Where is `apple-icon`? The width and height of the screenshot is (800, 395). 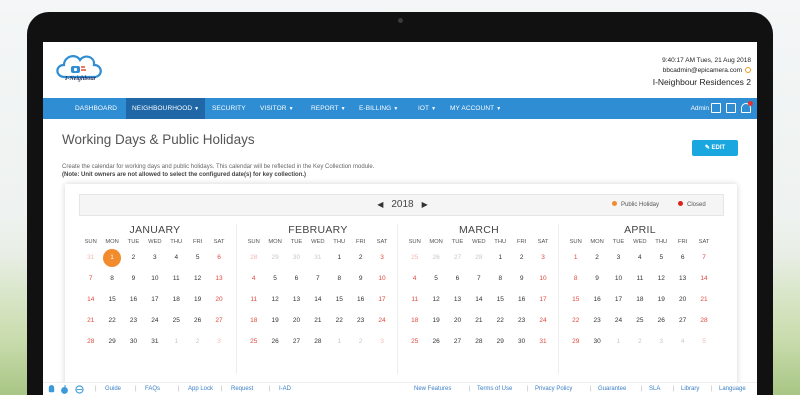
apple-icon is located at coordinates (64, 389).